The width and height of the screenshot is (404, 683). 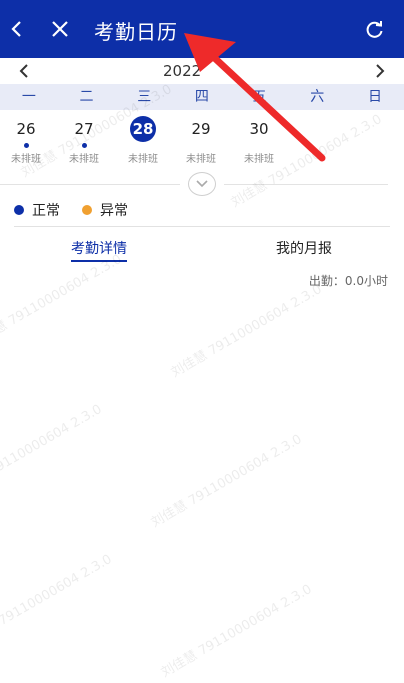 I want to click on annotation-arrow, so click(x=255, y=97).